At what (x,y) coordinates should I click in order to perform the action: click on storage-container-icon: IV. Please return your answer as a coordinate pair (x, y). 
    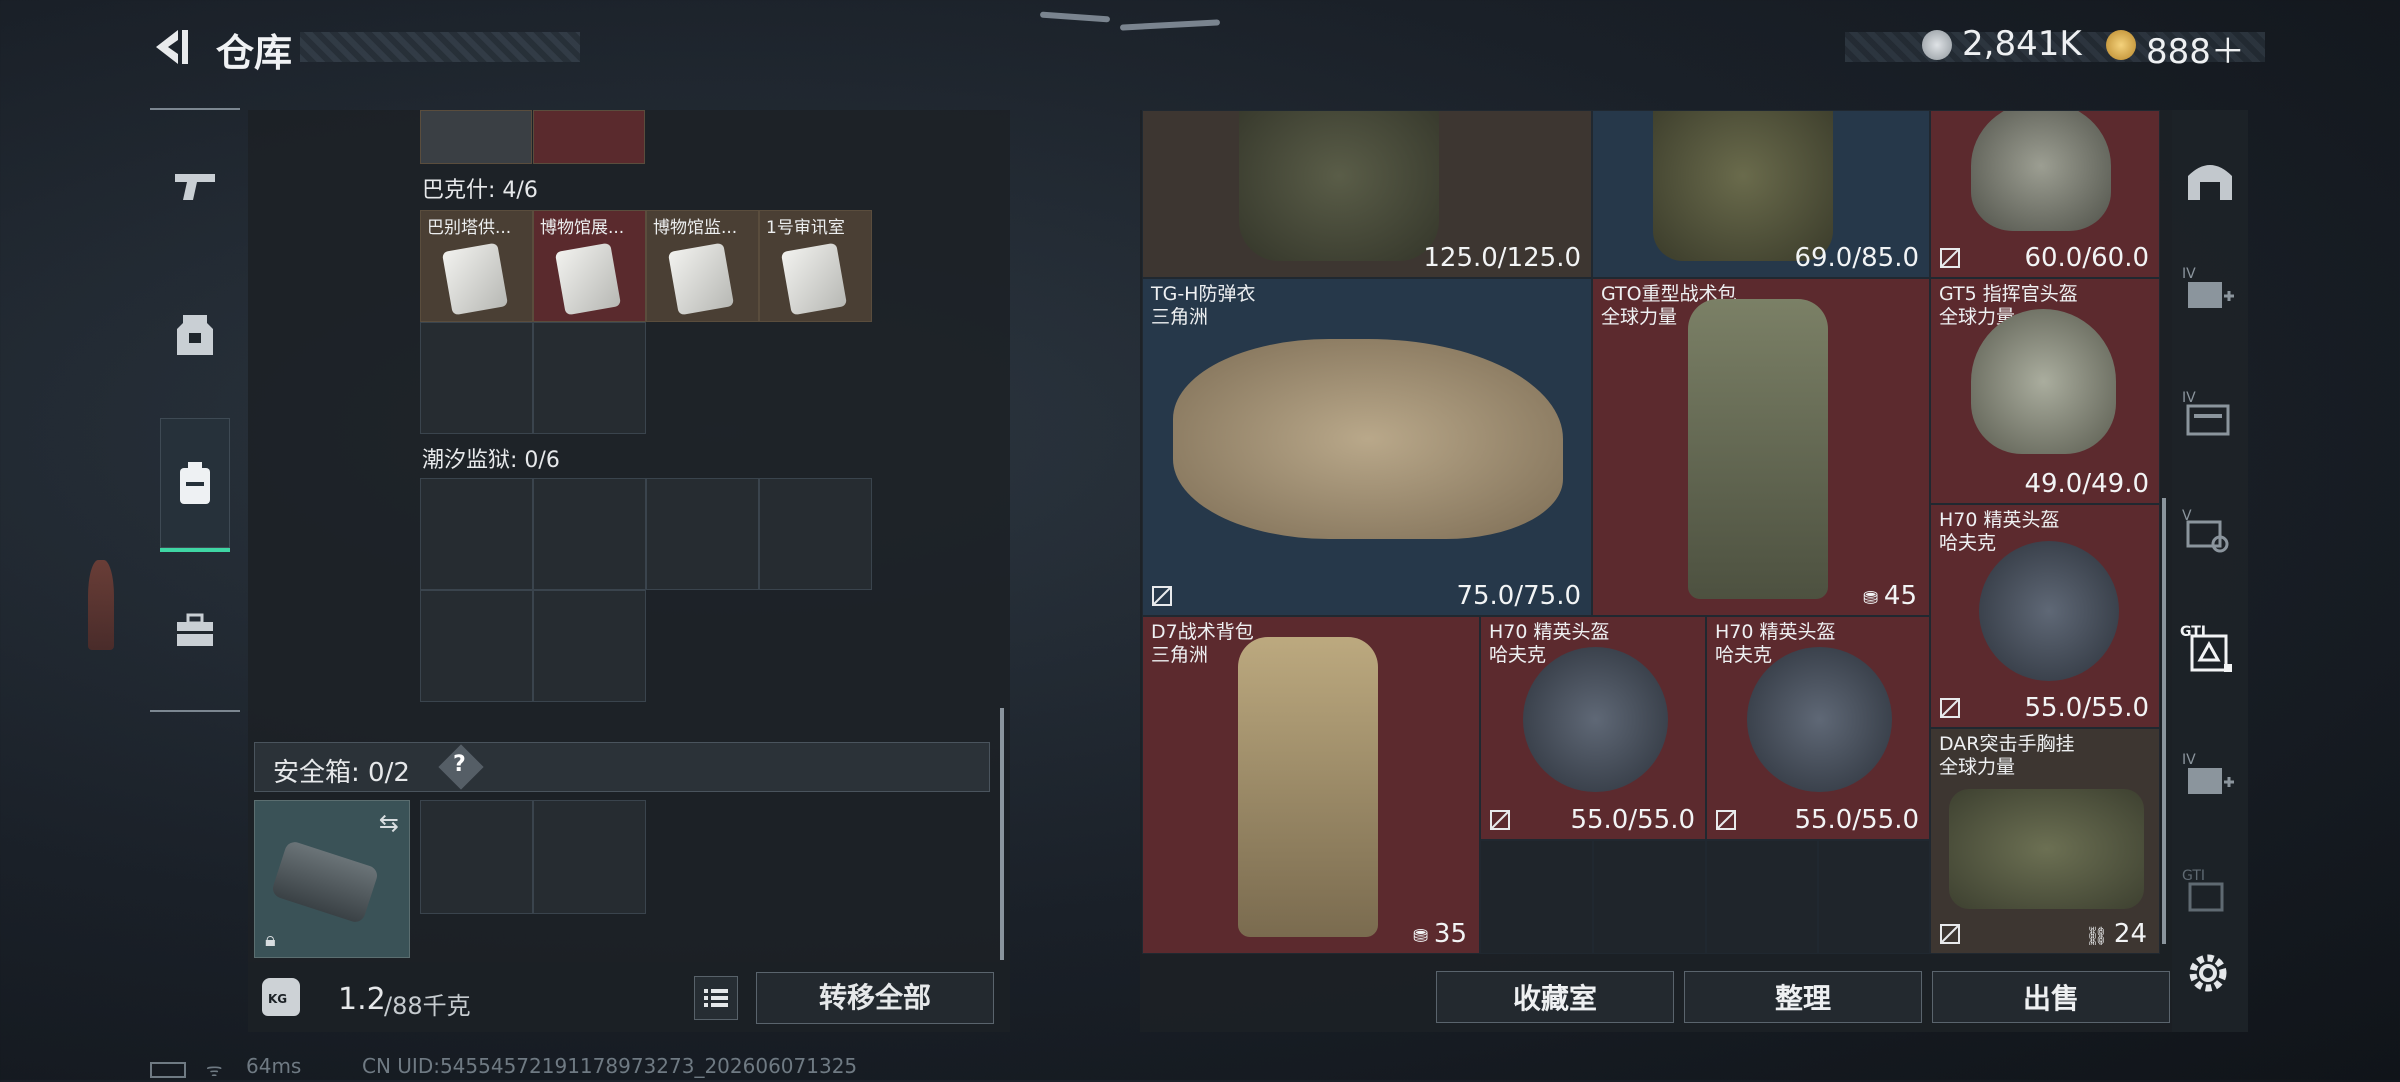
    Looking at the image, I should click on (2210, 416).